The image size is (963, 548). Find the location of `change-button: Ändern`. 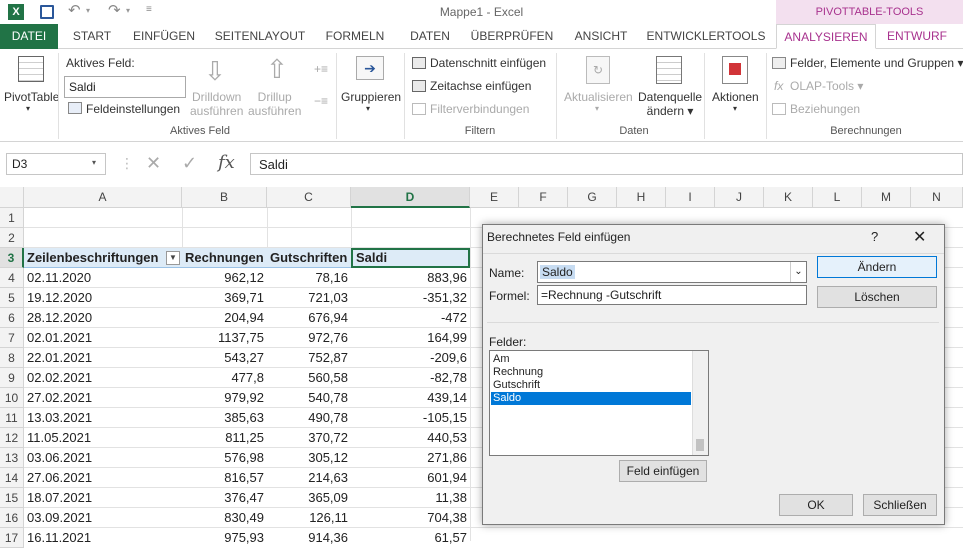

change-button: Ändern is located at coordinates (877, 267).